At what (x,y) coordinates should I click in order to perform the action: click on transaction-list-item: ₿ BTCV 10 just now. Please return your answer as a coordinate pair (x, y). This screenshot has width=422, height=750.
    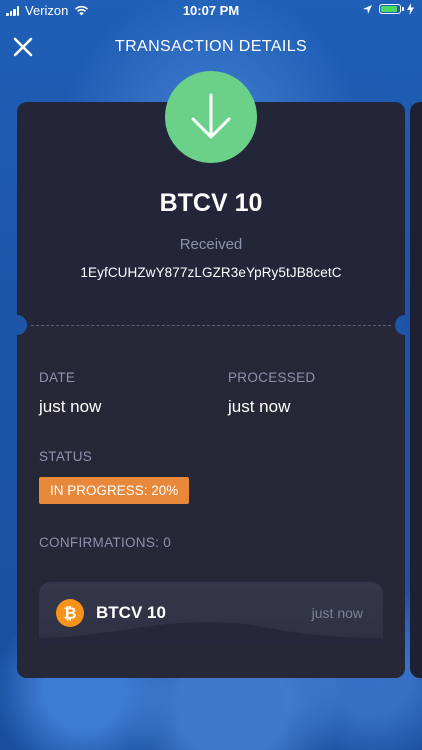
    Looking at the image, I should click on (211, 614).